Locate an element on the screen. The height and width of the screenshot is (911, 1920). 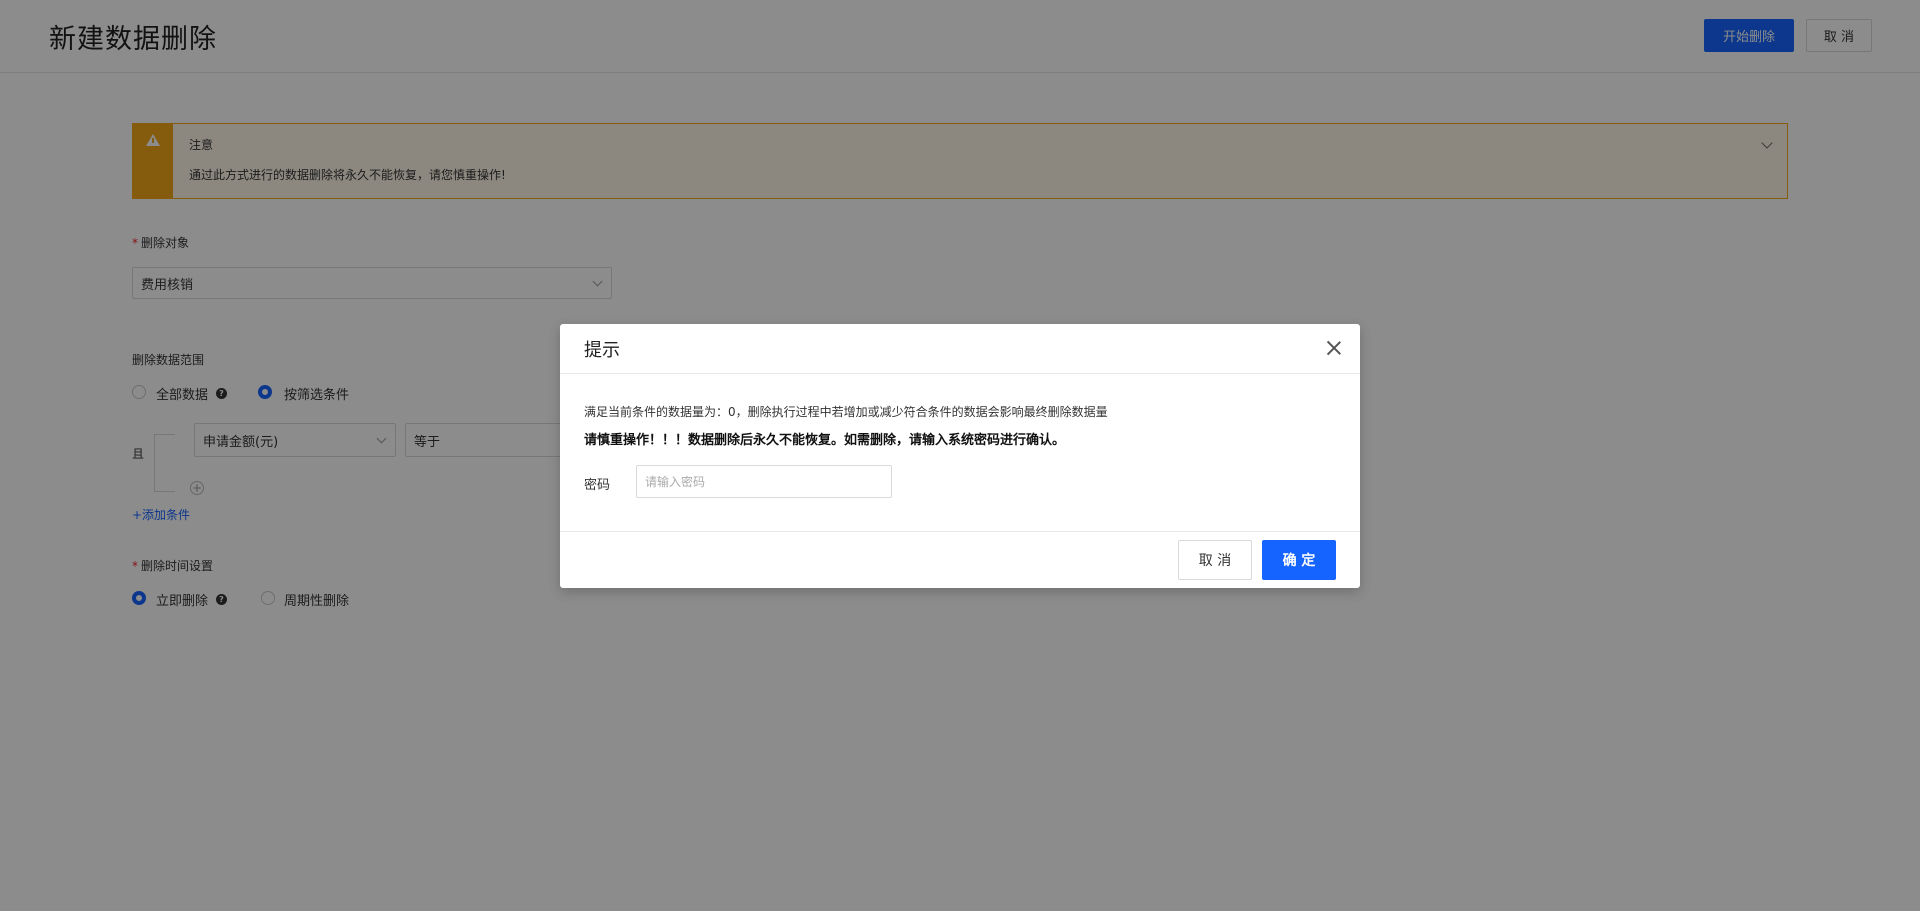
dialog-title: 提示 is located at coordinates (602, 350).